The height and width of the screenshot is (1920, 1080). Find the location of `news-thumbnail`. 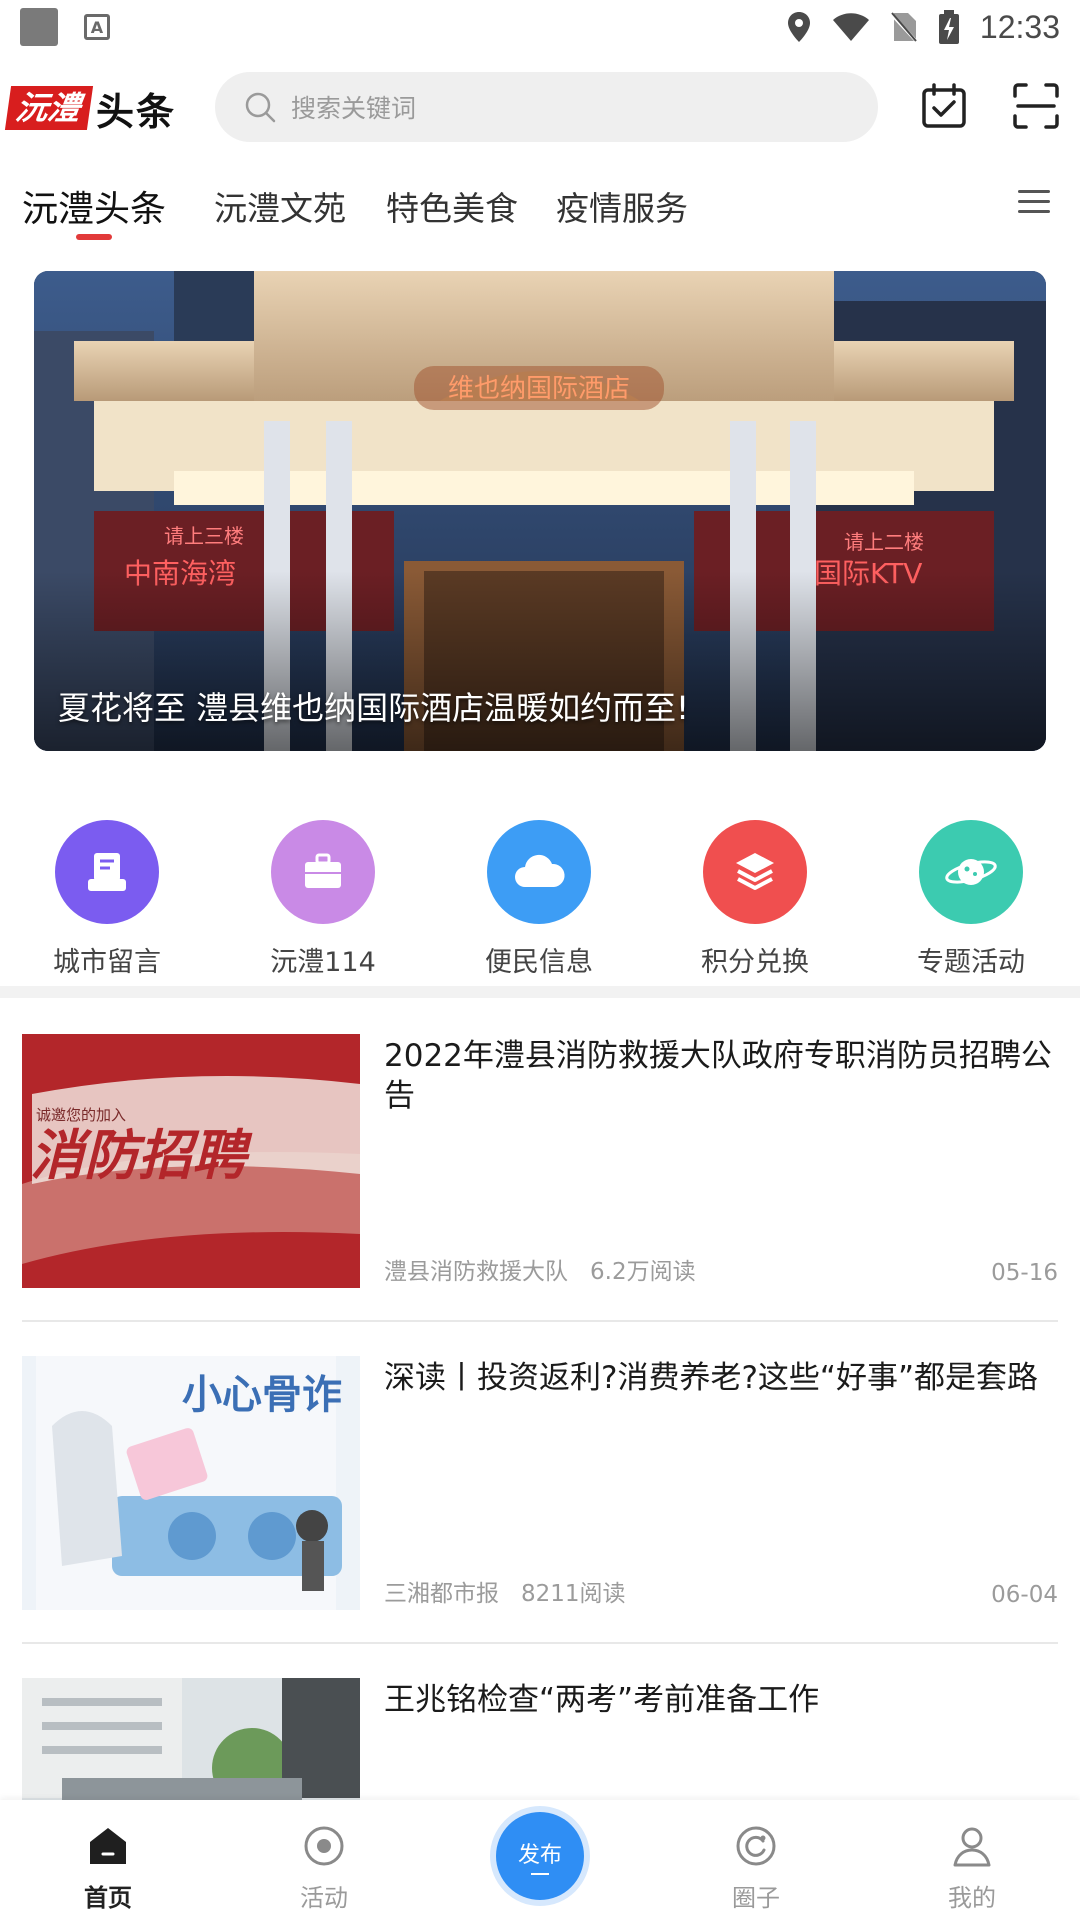

news-thumbnail is located at coordinates (191, 1739).